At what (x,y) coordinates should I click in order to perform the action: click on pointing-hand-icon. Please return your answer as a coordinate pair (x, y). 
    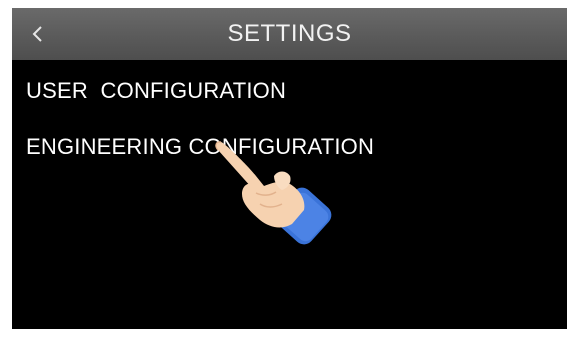
    Looking at the image, I should click on (273, 193).